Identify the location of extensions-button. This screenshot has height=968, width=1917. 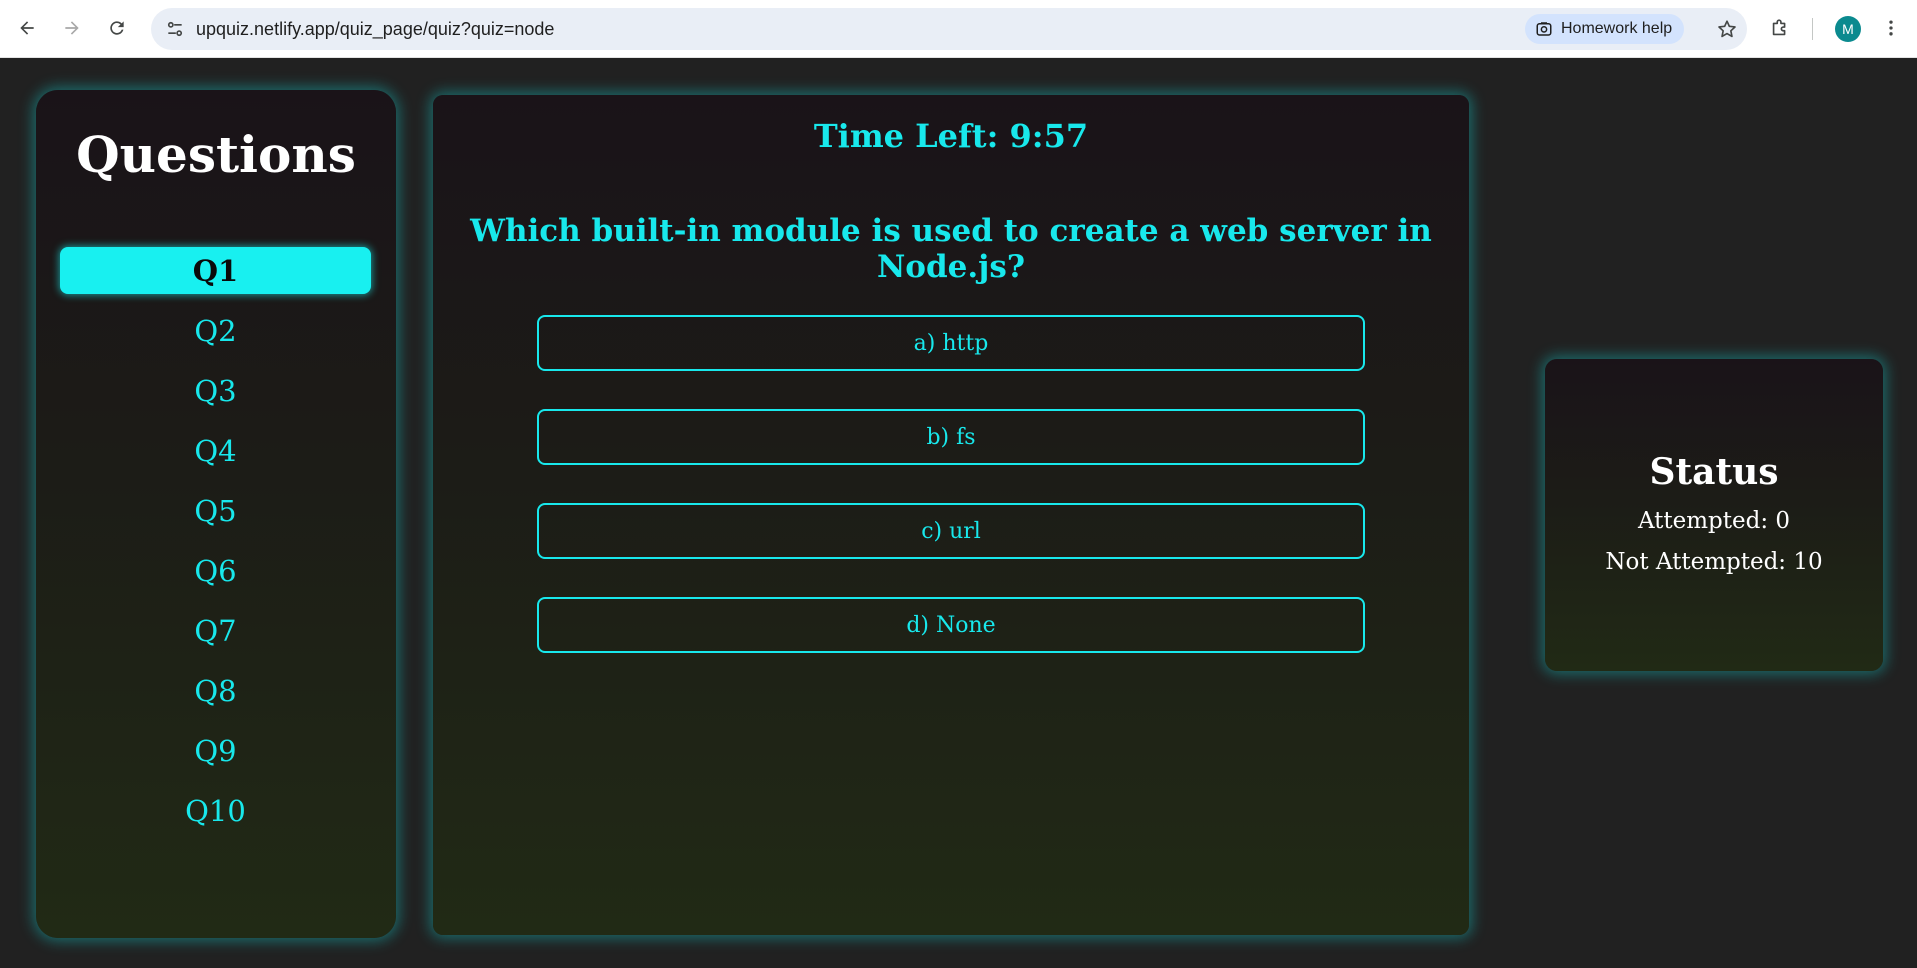
(1780, 28).